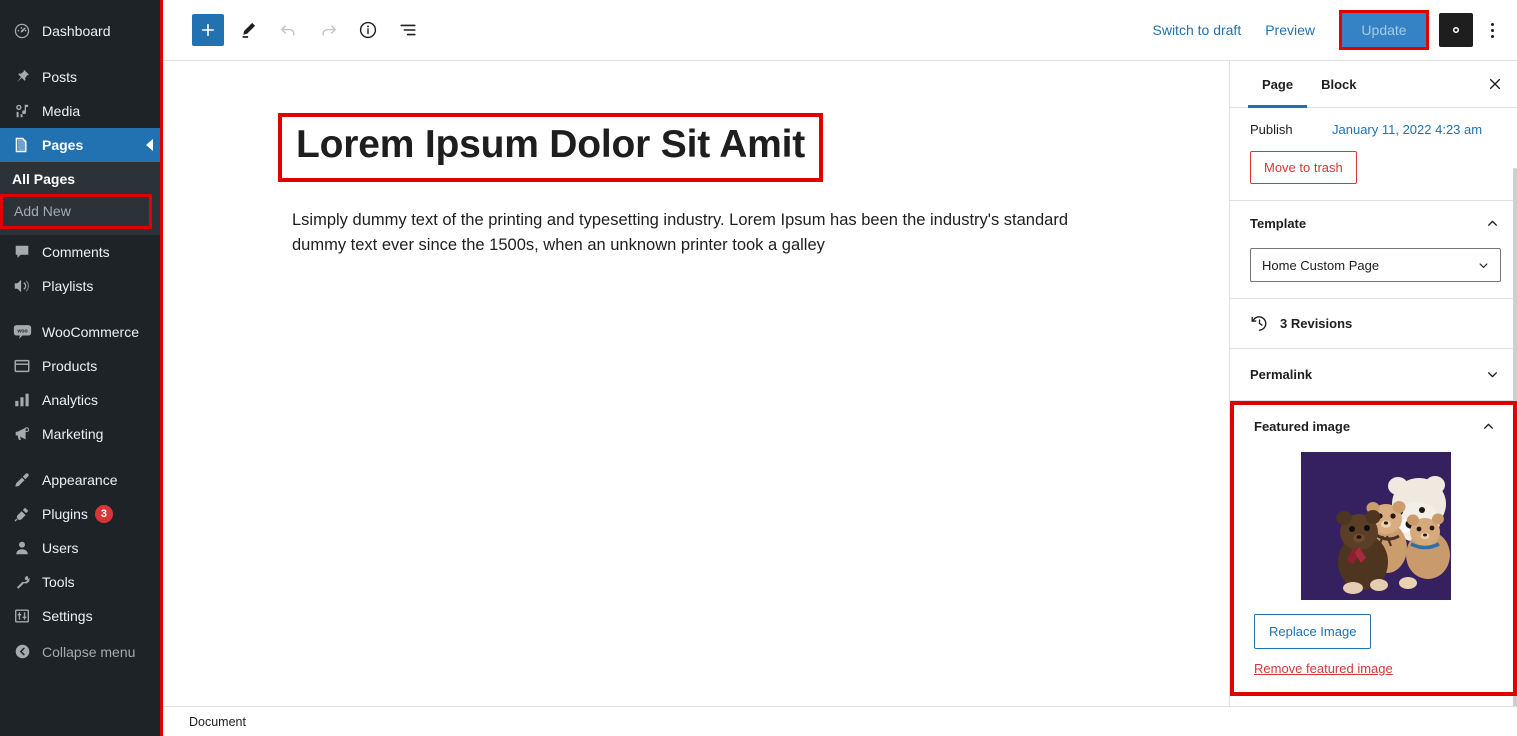 This screenshot has width=1517, height=736. What do you see at coordinates (149, 145) in the screenshot?
I see `chevron-left-icon` at bounding box center [149, 145].